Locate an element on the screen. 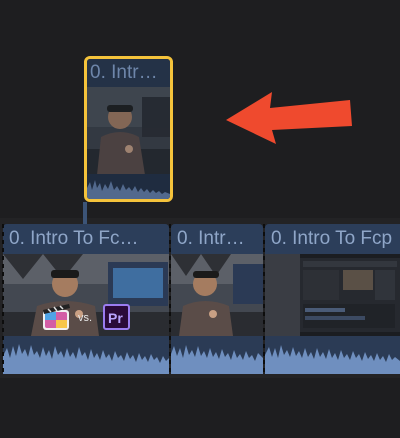  clip-thumbnail: vs. Pr is located at coordinates (86, 295).